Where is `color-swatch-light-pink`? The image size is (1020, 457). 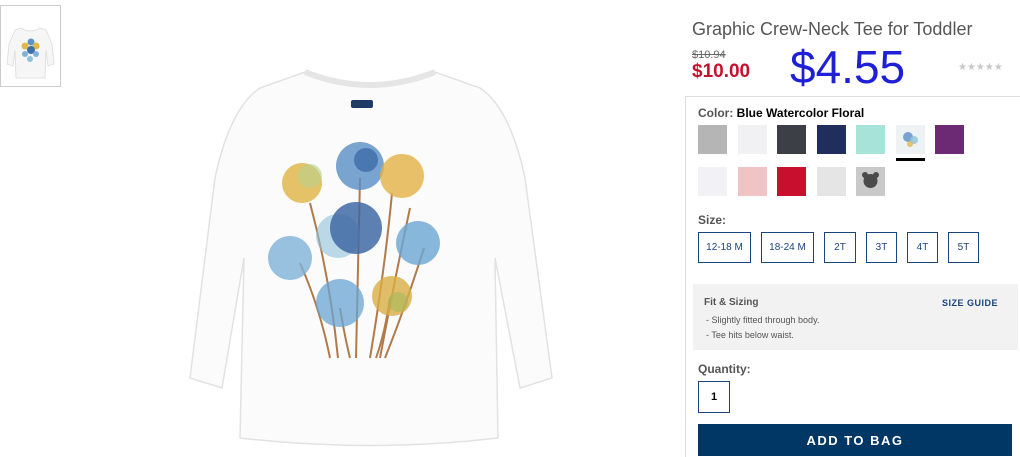
color-swatch-light-pink is located at coordinates (752, 181).